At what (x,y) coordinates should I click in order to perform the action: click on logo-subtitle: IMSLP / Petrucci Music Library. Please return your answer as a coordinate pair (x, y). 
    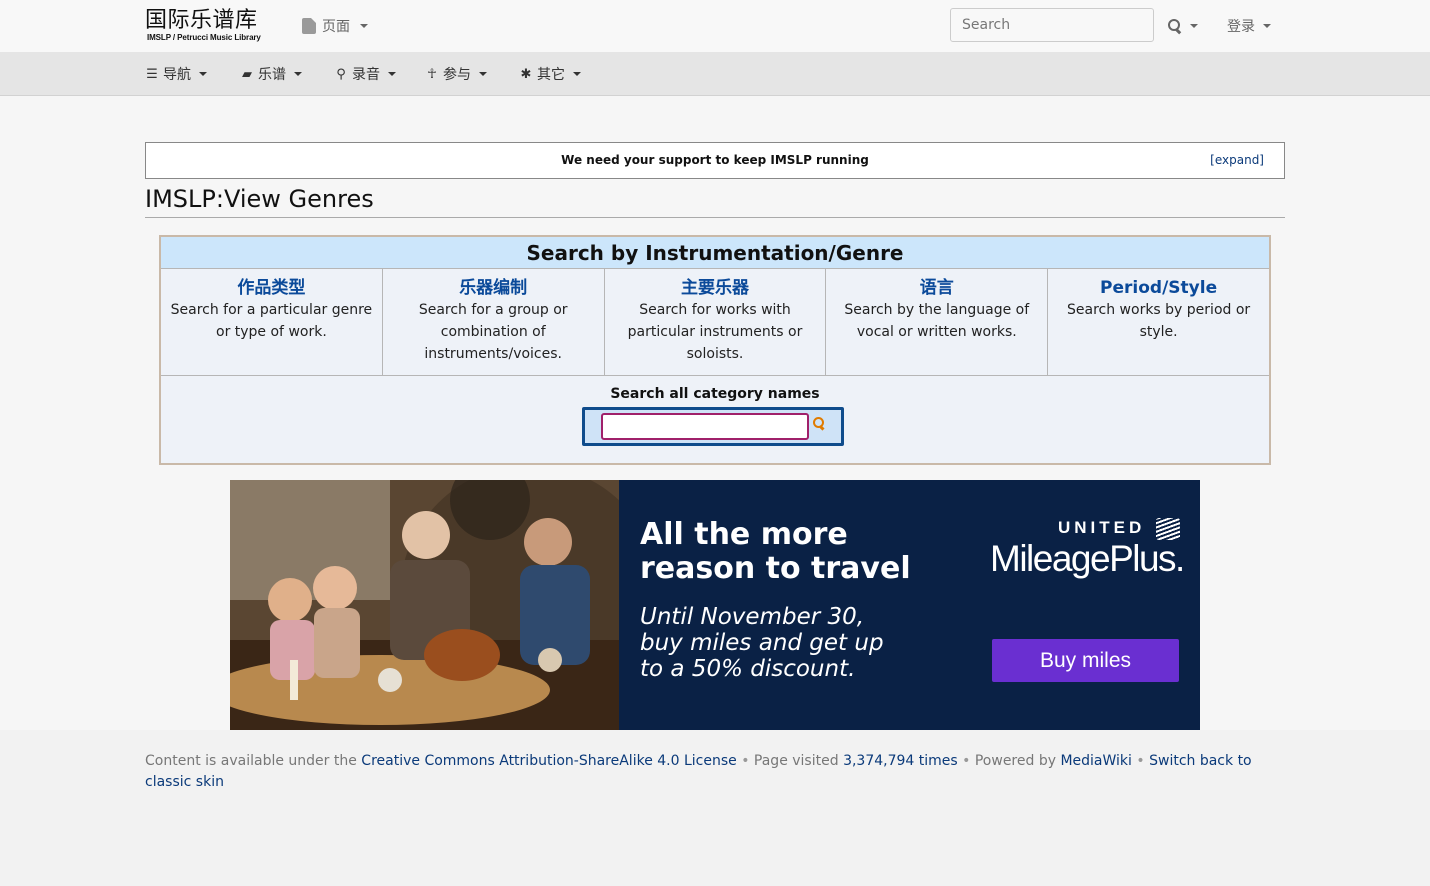
    Looking at the image, I should click on (204, 37).